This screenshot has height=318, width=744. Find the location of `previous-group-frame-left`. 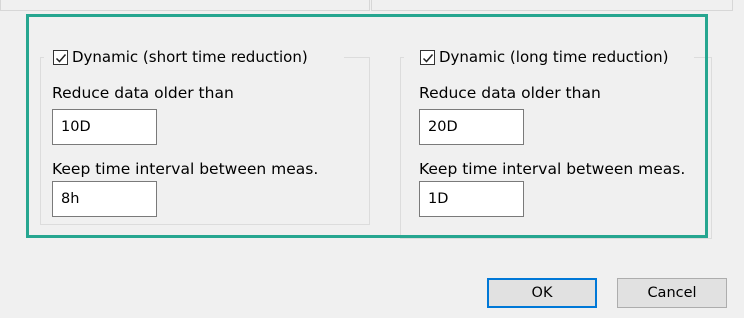

previous-group-frame-left is located at coordinates (185, 5).